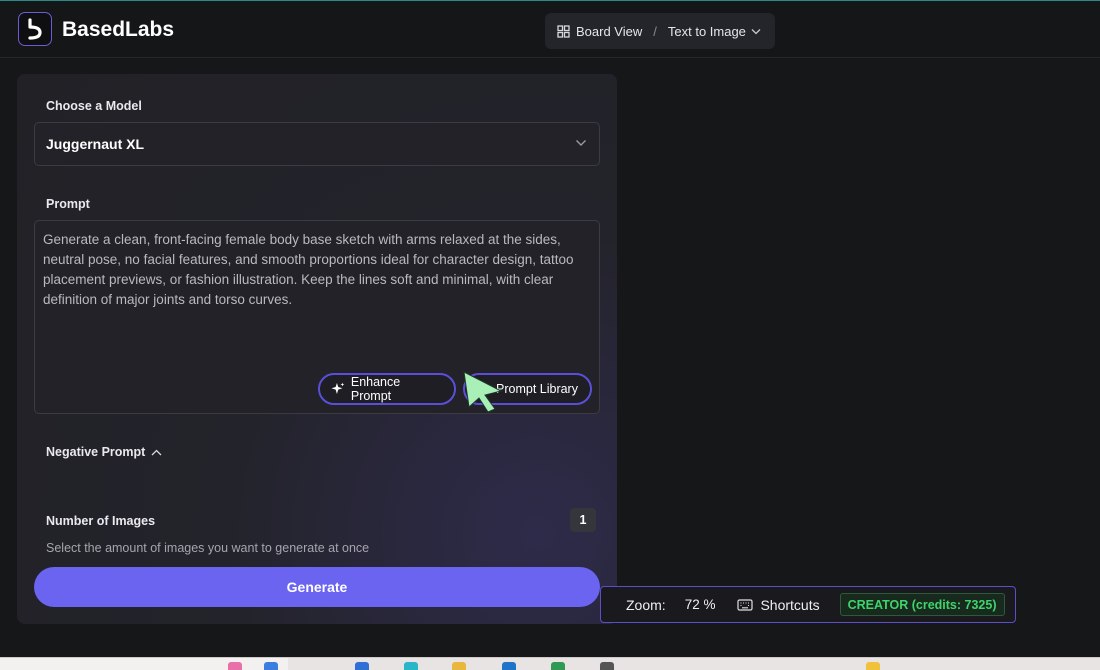 This screenshot has height=670, width=1100. I want to click on negative-prompt-toggle: Negative Prompt, so click(104, 452).